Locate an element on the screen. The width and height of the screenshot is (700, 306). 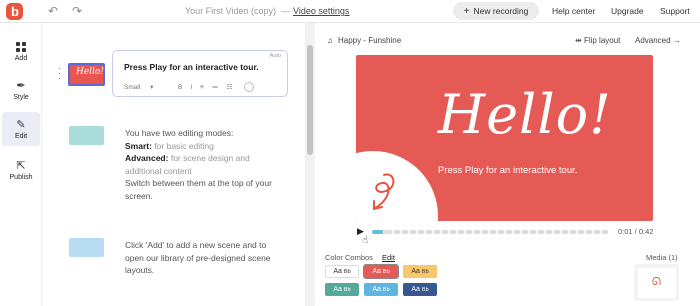
scene-thumbnail-1: Hello! is located at coordinates (86, 74).